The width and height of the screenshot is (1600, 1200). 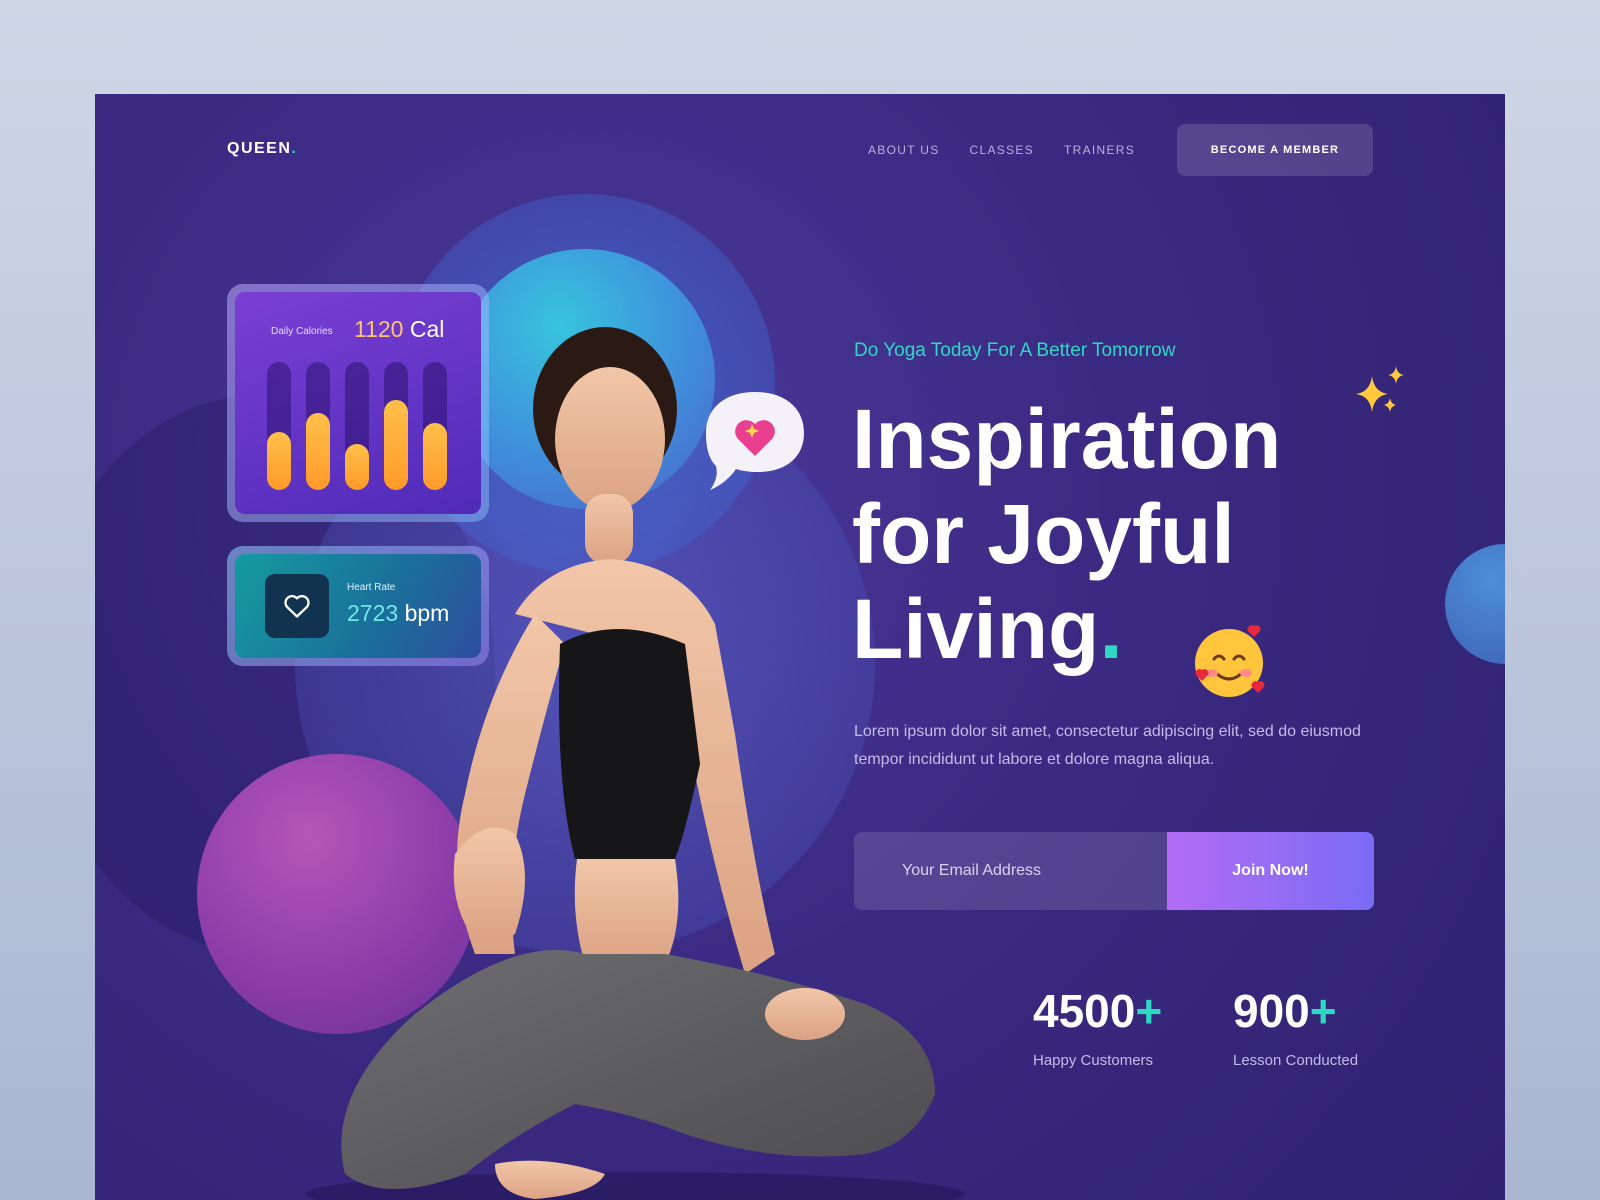 What do you see at coordinates (1475, 604) in the screenshot?
I see `bg-circle-edge` at bounding box center [1475, 604].